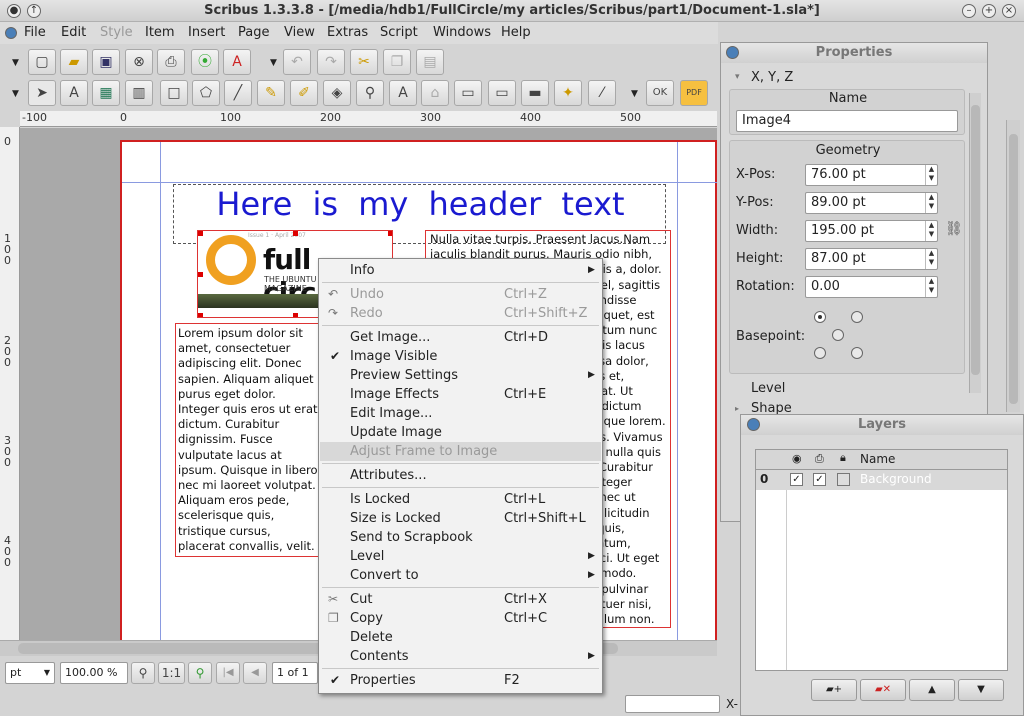  I want to click on layer-name: Background, so click(896, 479).